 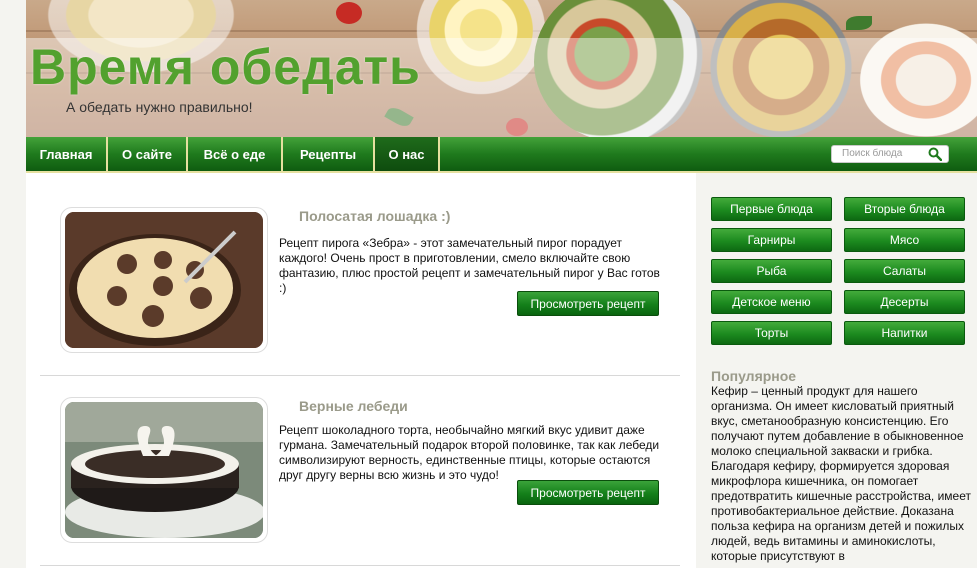 What do you see at coordinates (360, 565) in the screenshot?
I see `post-divider` at bounding box center [360, 565].